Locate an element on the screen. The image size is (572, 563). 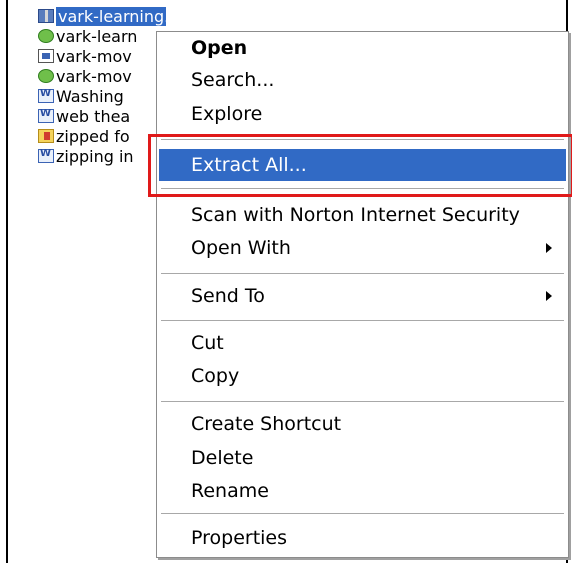
menu-item-open: Open is located at coordinates (362, 48).